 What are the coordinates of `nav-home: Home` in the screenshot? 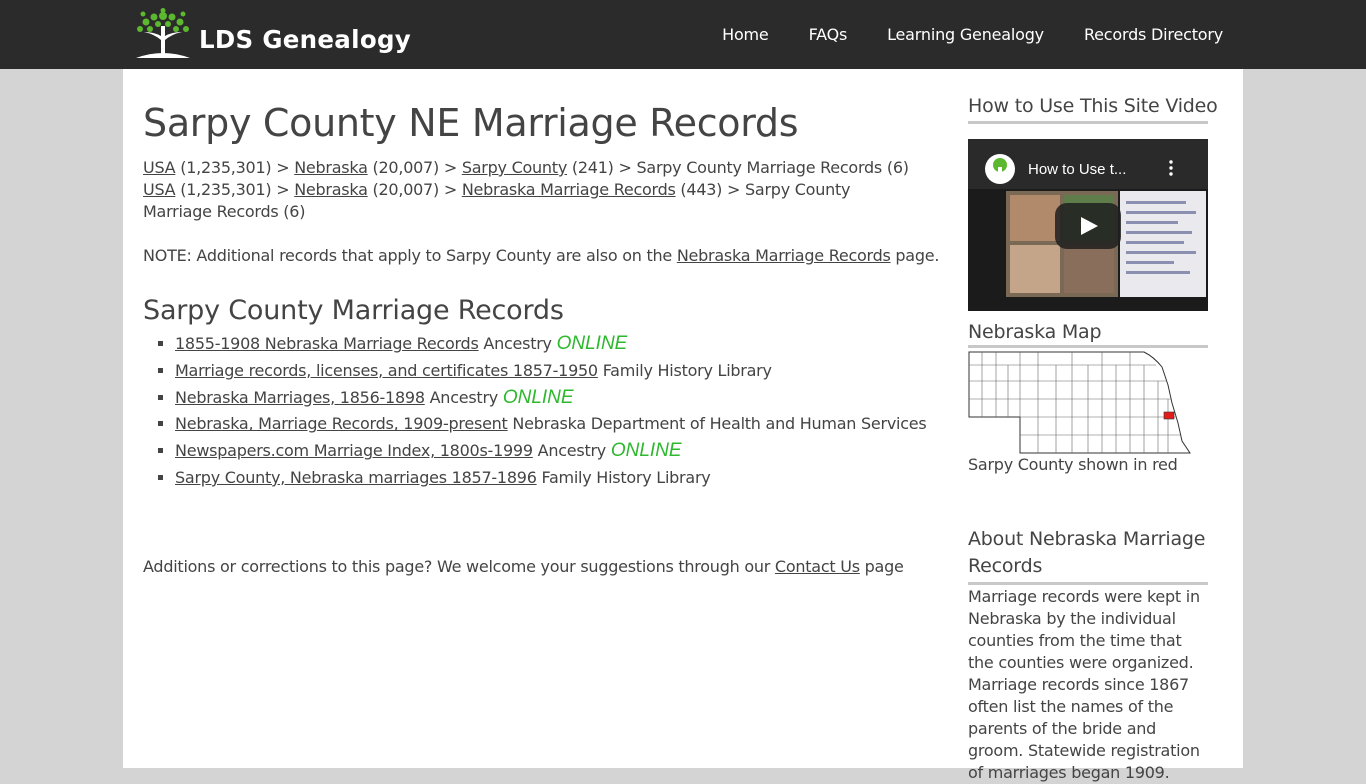 It's located at (745, 34).